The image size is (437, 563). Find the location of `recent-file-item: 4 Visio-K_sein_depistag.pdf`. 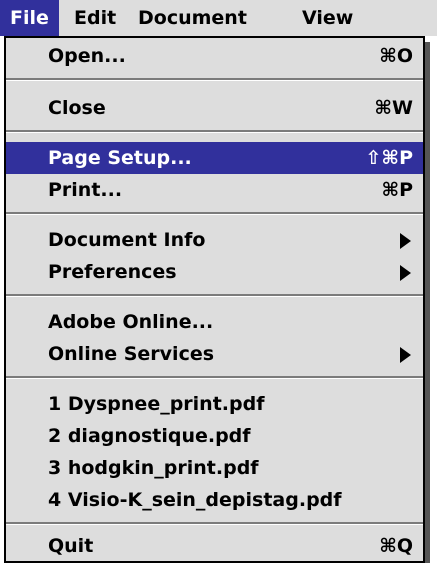

recent-file-item: 4 Visio-K_sein_depistag.pdf is located at coordinates (214, 500).